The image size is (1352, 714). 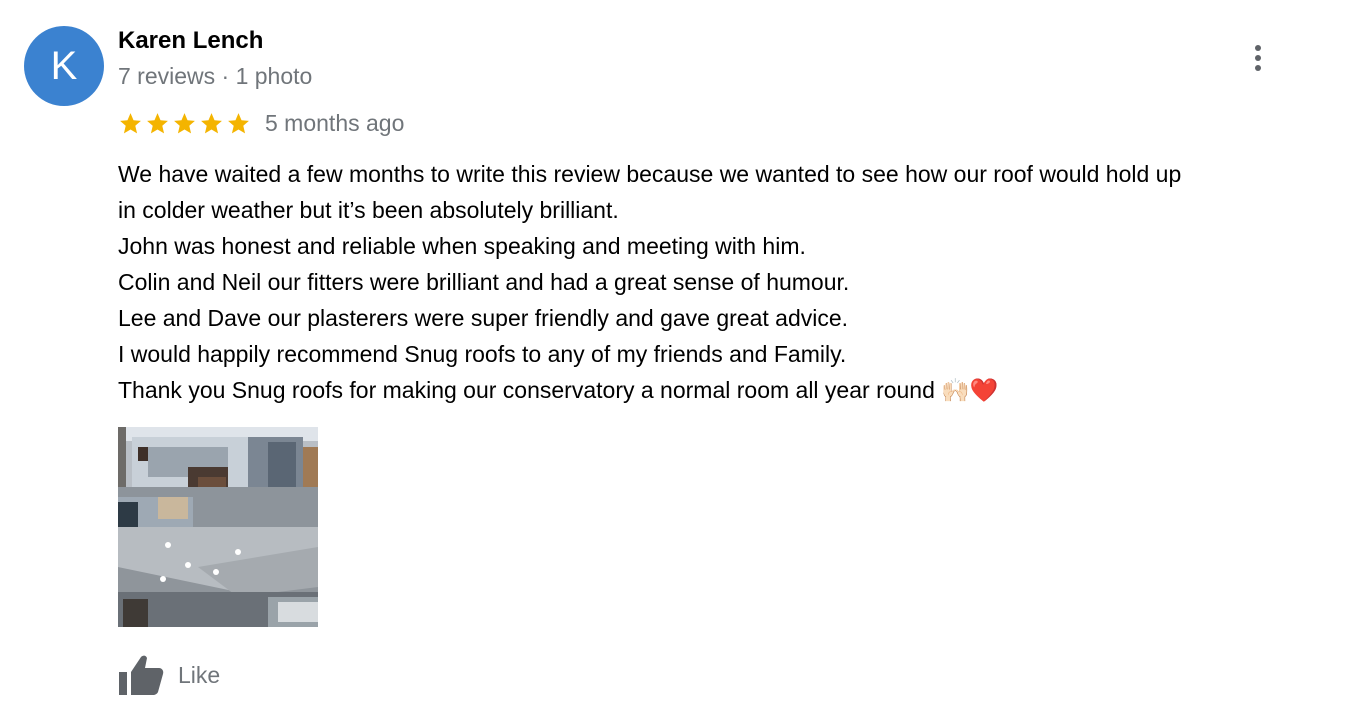 I want to click on more-vert-icon, so click(x=1258, y=58).